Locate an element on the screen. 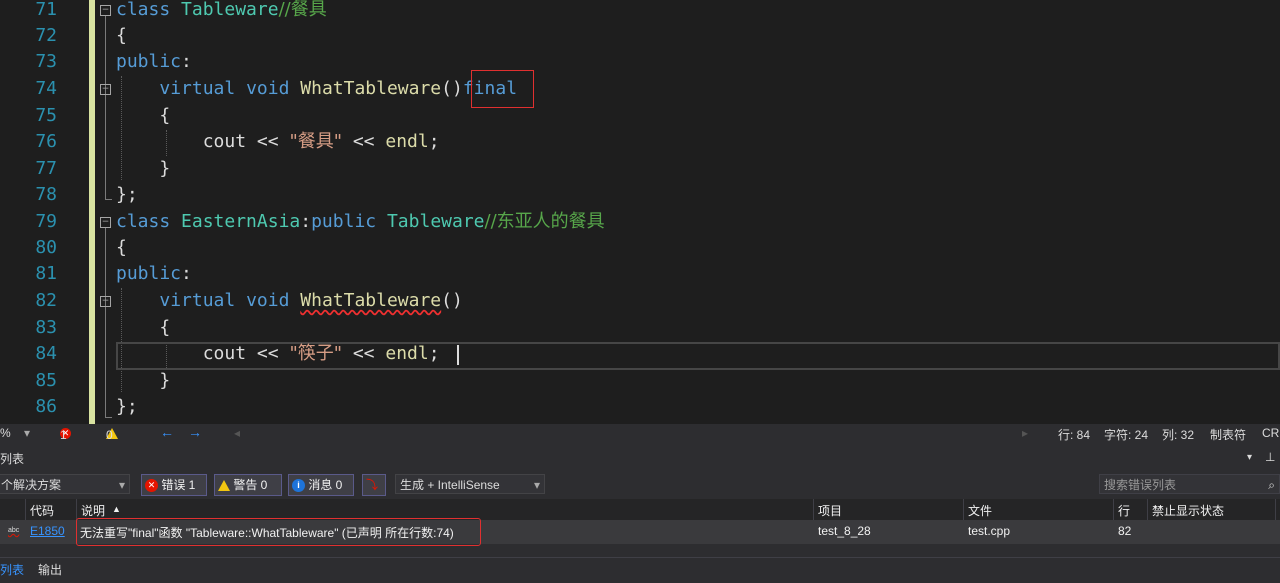 This screenshot has width=1280, height=583. line-number: 84 is located at coordinates (46, 353).